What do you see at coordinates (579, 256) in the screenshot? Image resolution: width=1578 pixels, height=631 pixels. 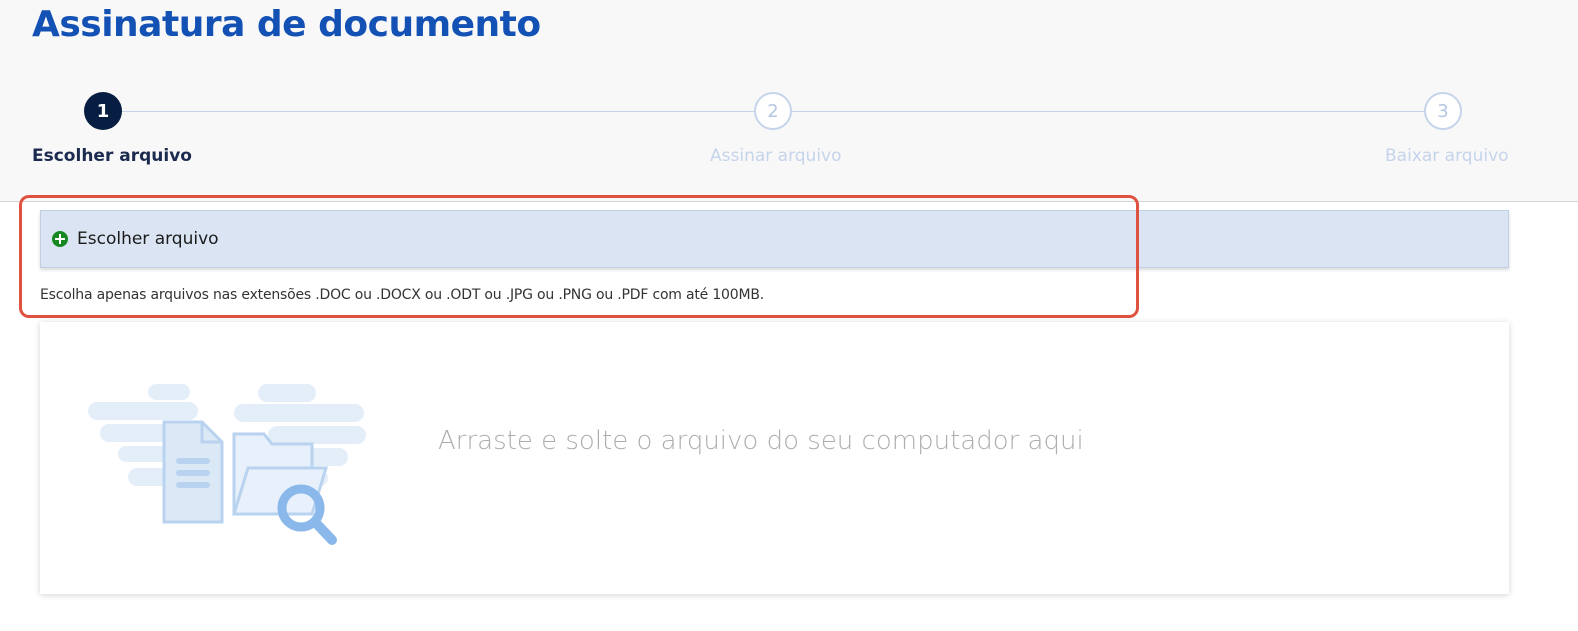 I see `highlight-annotation` at bounding box center [579, 256].